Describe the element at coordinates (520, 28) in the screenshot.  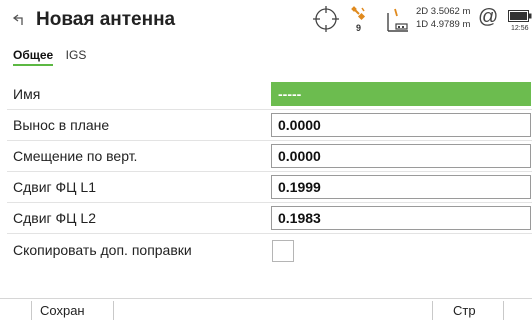
I see `clock-text: 12:56` at that location.